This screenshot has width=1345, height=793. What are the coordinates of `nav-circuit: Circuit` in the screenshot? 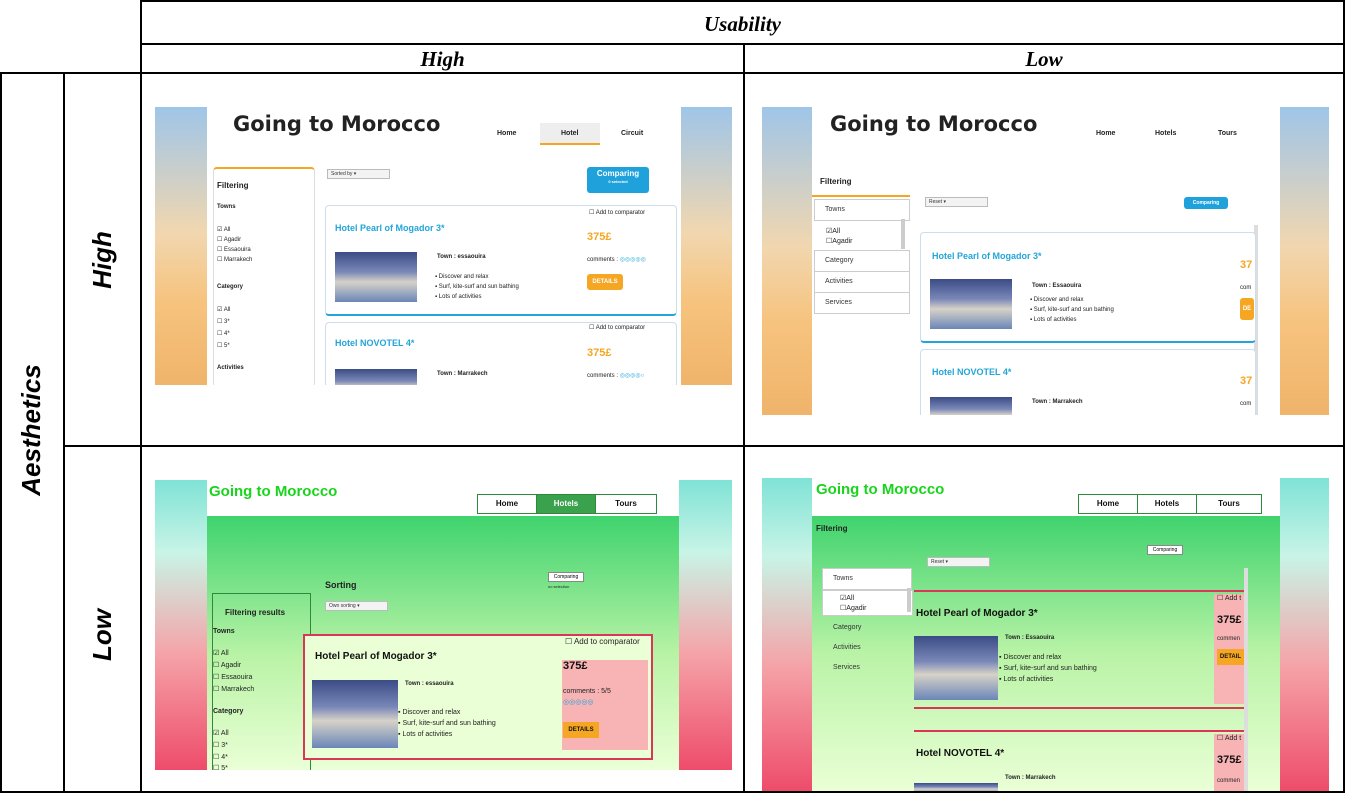 It's located at (632, 133).